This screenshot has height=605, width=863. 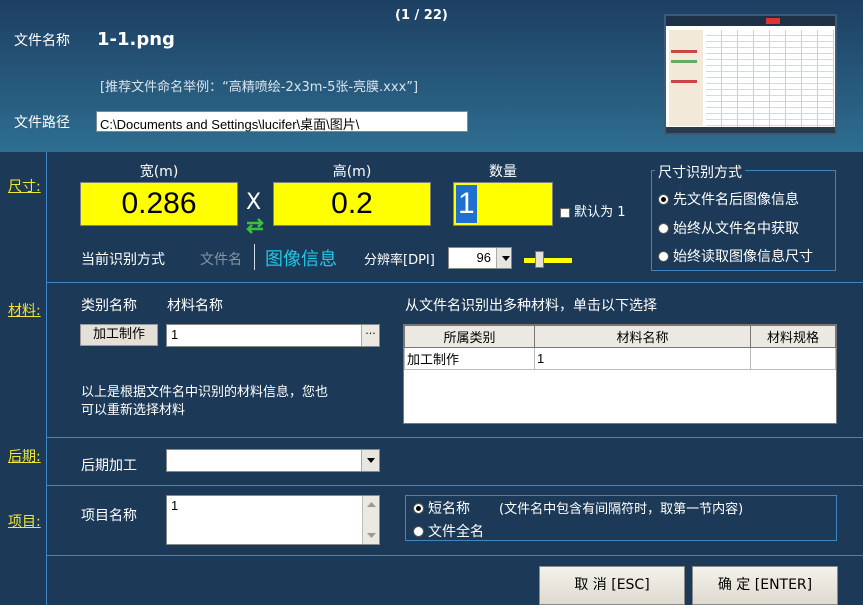 I want to click on section-label-post: 后期:, so click(x=24, y=457).